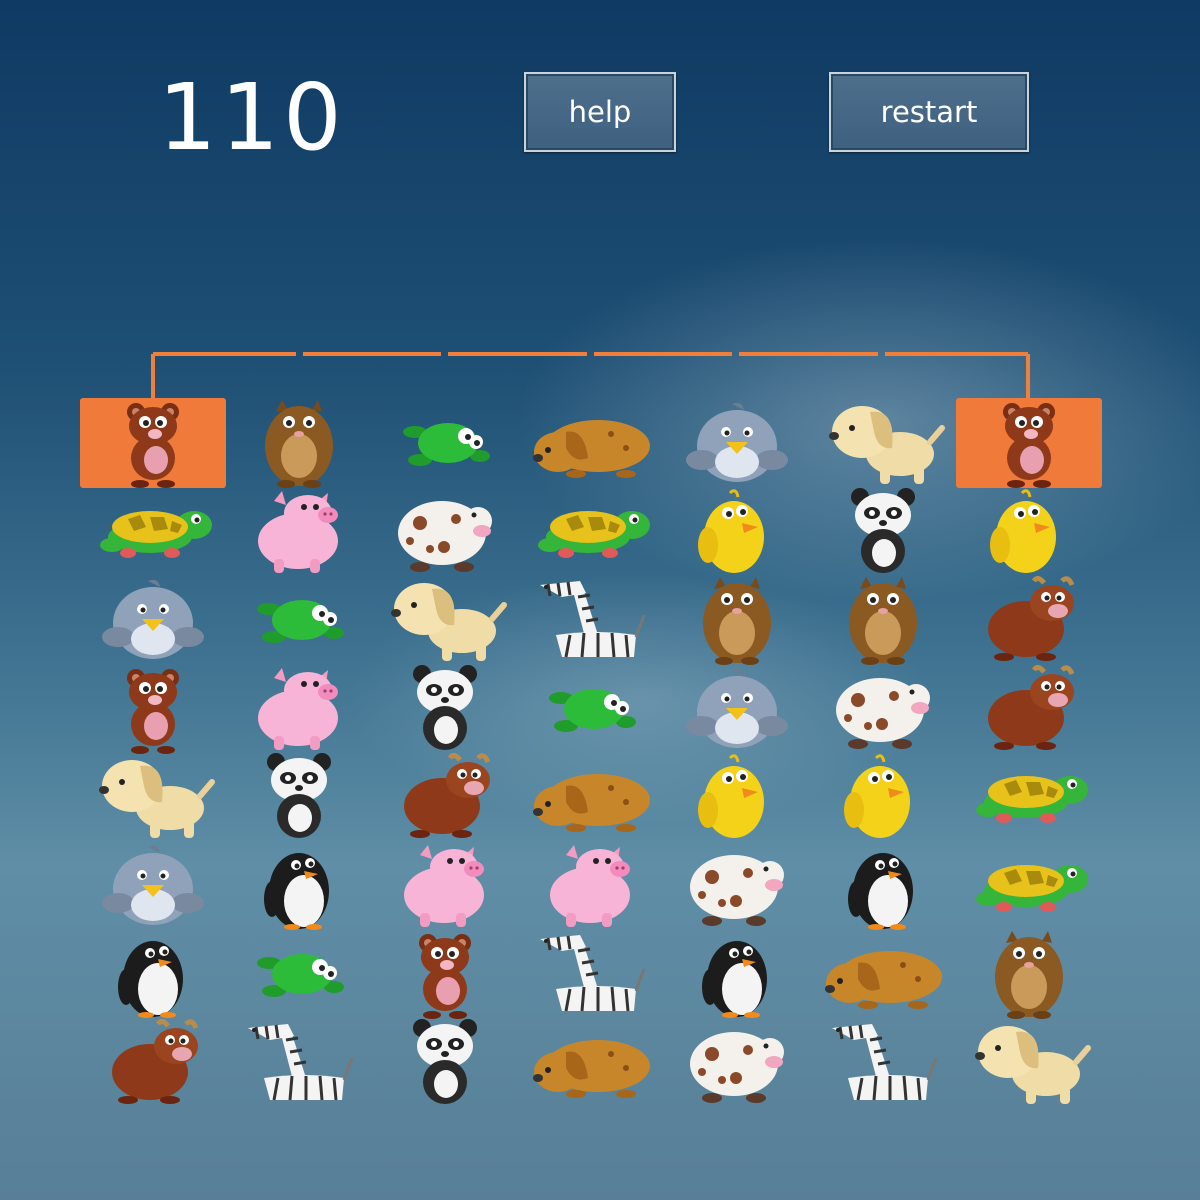 The image size is (1200, 1200). I want to click on help-button: help, so click(600, 112).